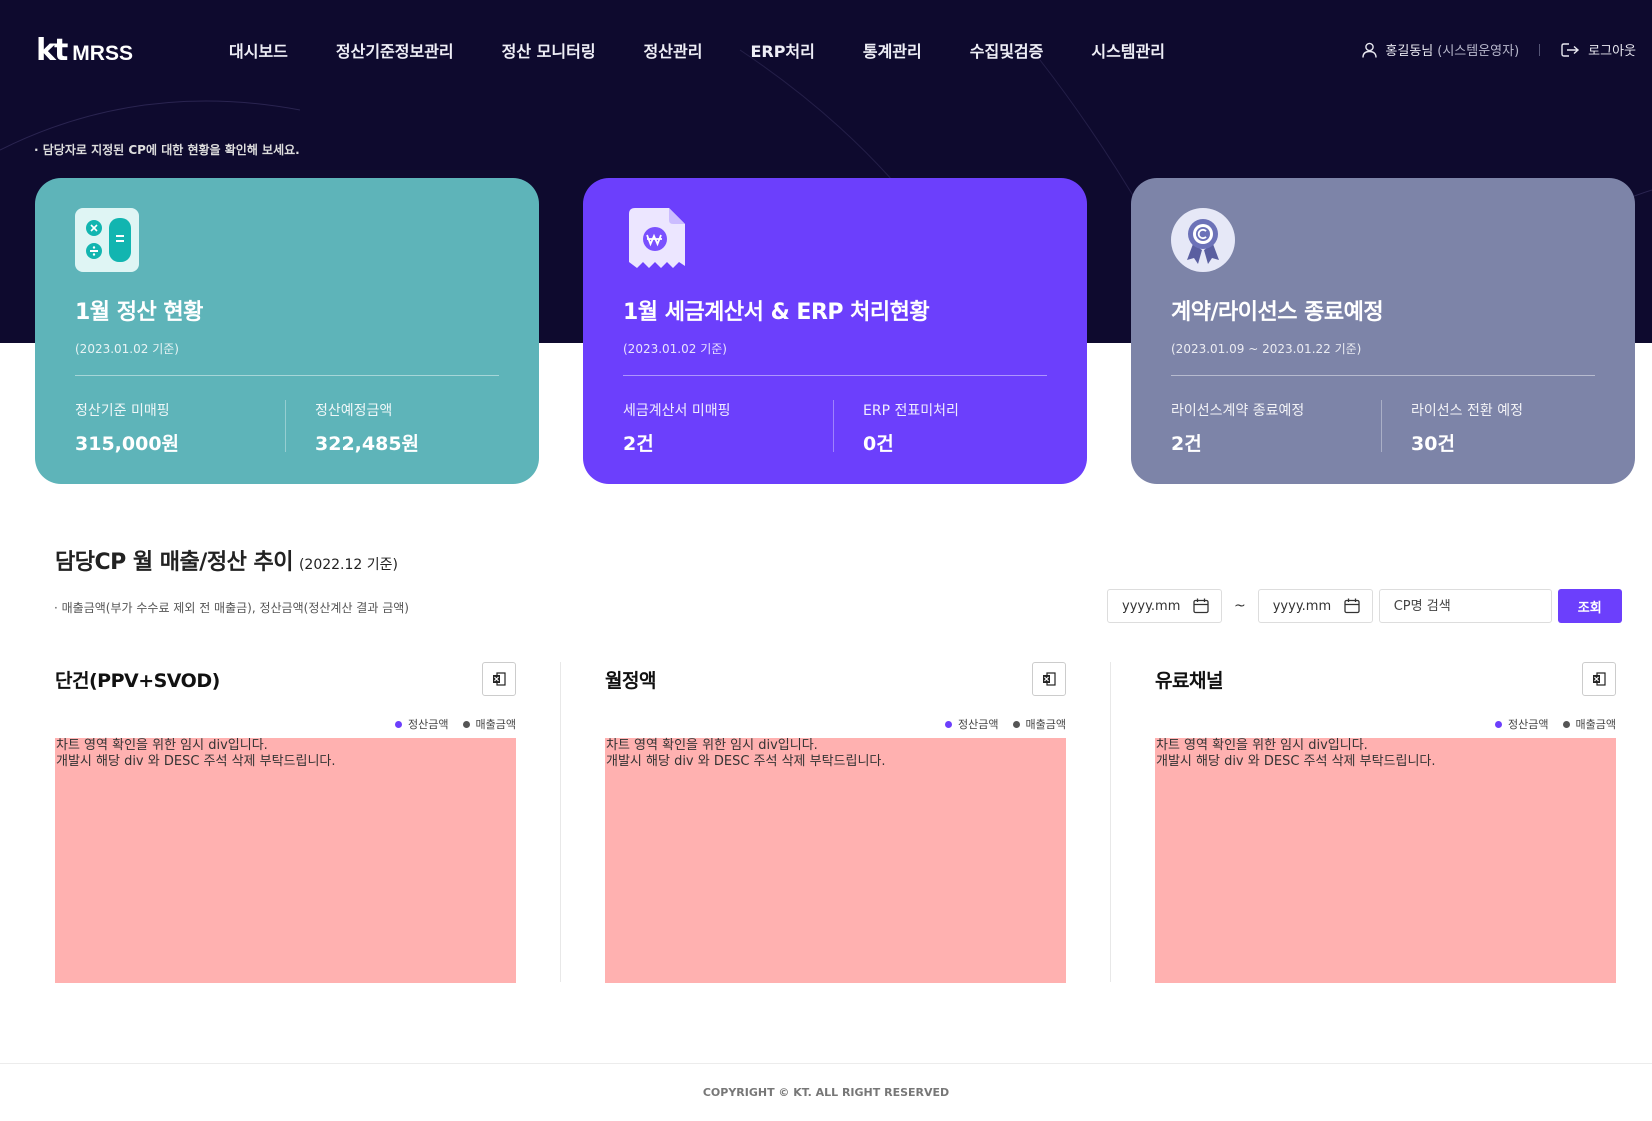 This screenshot has width=1652, height=1121. Describe the element at coordinates (392, 428) in the screenshot. I see `stat-expected-amount: 정산예정금액 322,485원` at that location.